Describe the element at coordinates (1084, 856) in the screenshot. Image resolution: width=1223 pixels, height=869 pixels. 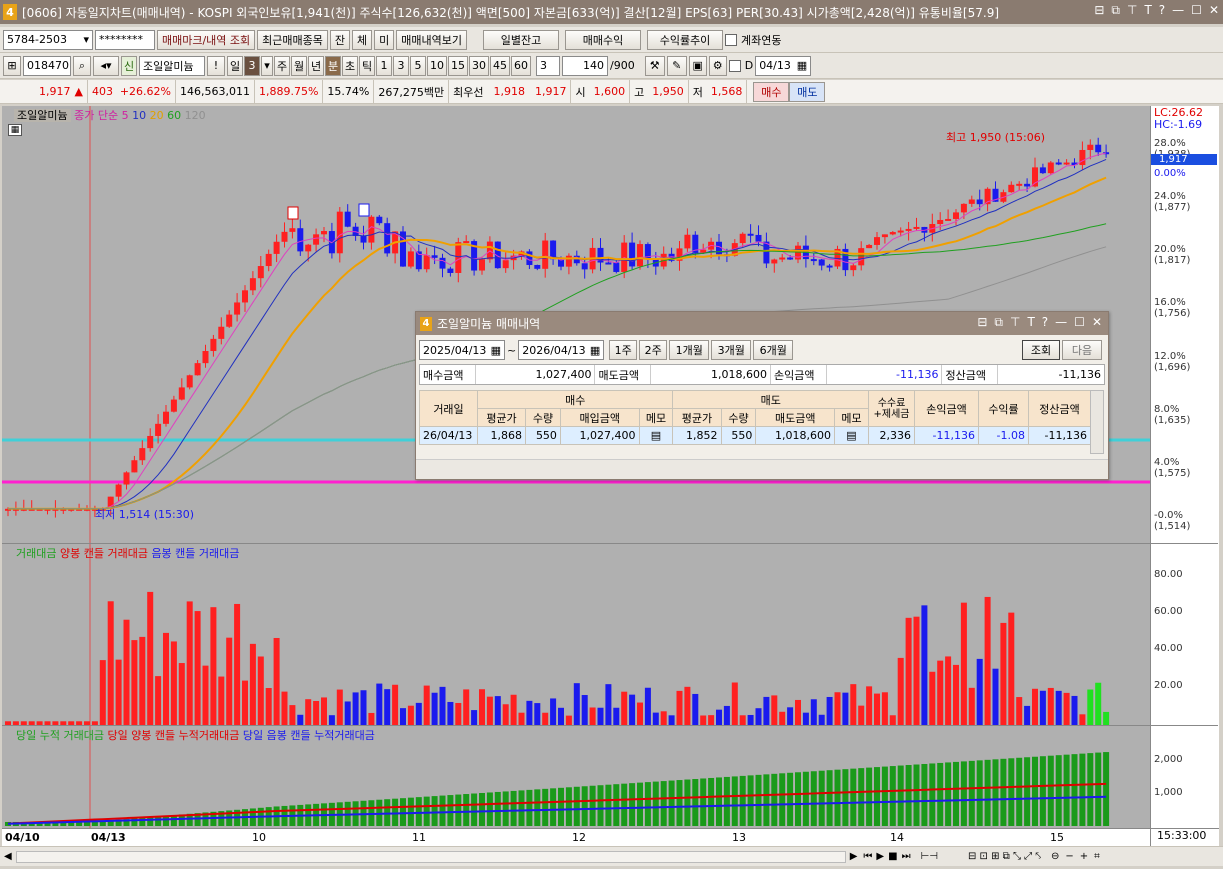
I see `plus-icon: +` at that location.